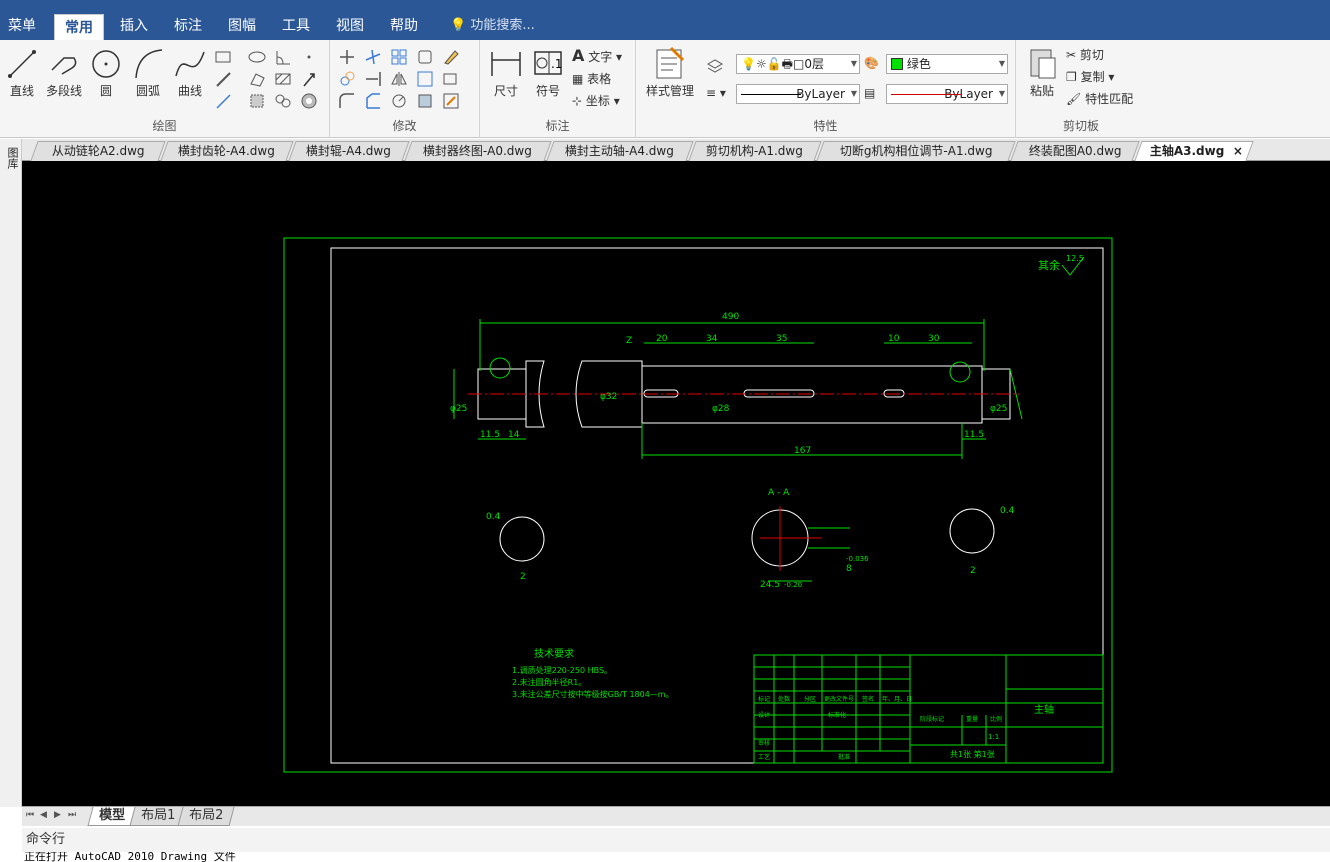 Image resolution: width=1330 pixels, height=862 pixels. I want to click on line-button: 直线, so click(22, 72).